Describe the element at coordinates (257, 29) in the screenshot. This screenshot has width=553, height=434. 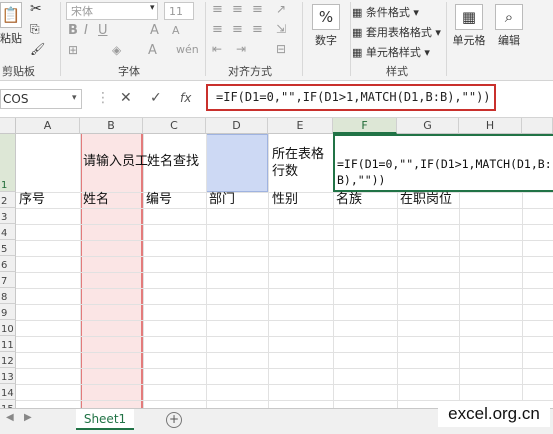
I see `align-right-icon: ≡` at that location.